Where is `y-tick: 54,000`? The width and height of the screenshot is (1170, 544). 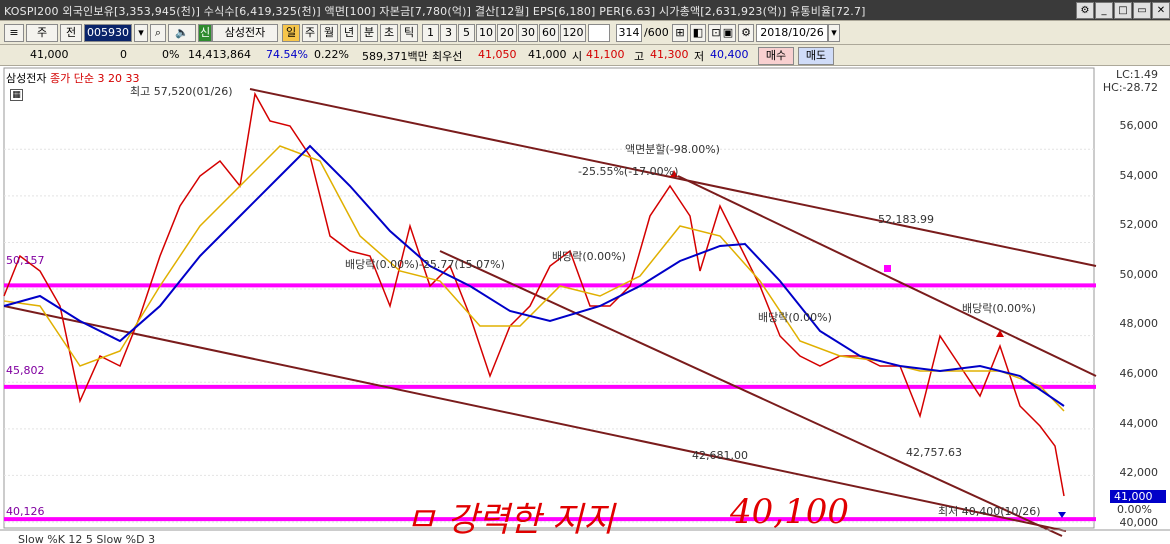
y-tick: 54,000 is located at coordinates (1139, 175).